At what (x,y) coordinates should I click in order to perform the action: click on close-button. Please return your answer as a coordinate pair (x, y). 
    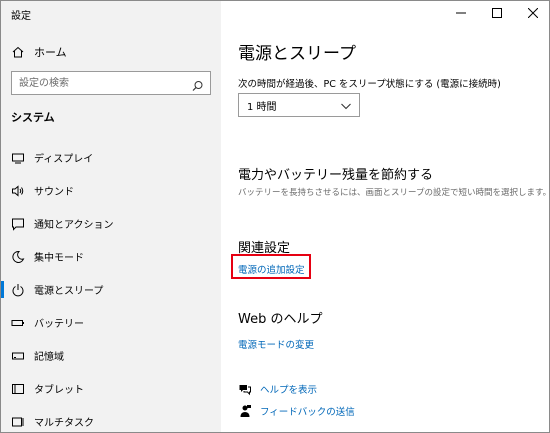
    Looking at the image, I should click on (532, 13).